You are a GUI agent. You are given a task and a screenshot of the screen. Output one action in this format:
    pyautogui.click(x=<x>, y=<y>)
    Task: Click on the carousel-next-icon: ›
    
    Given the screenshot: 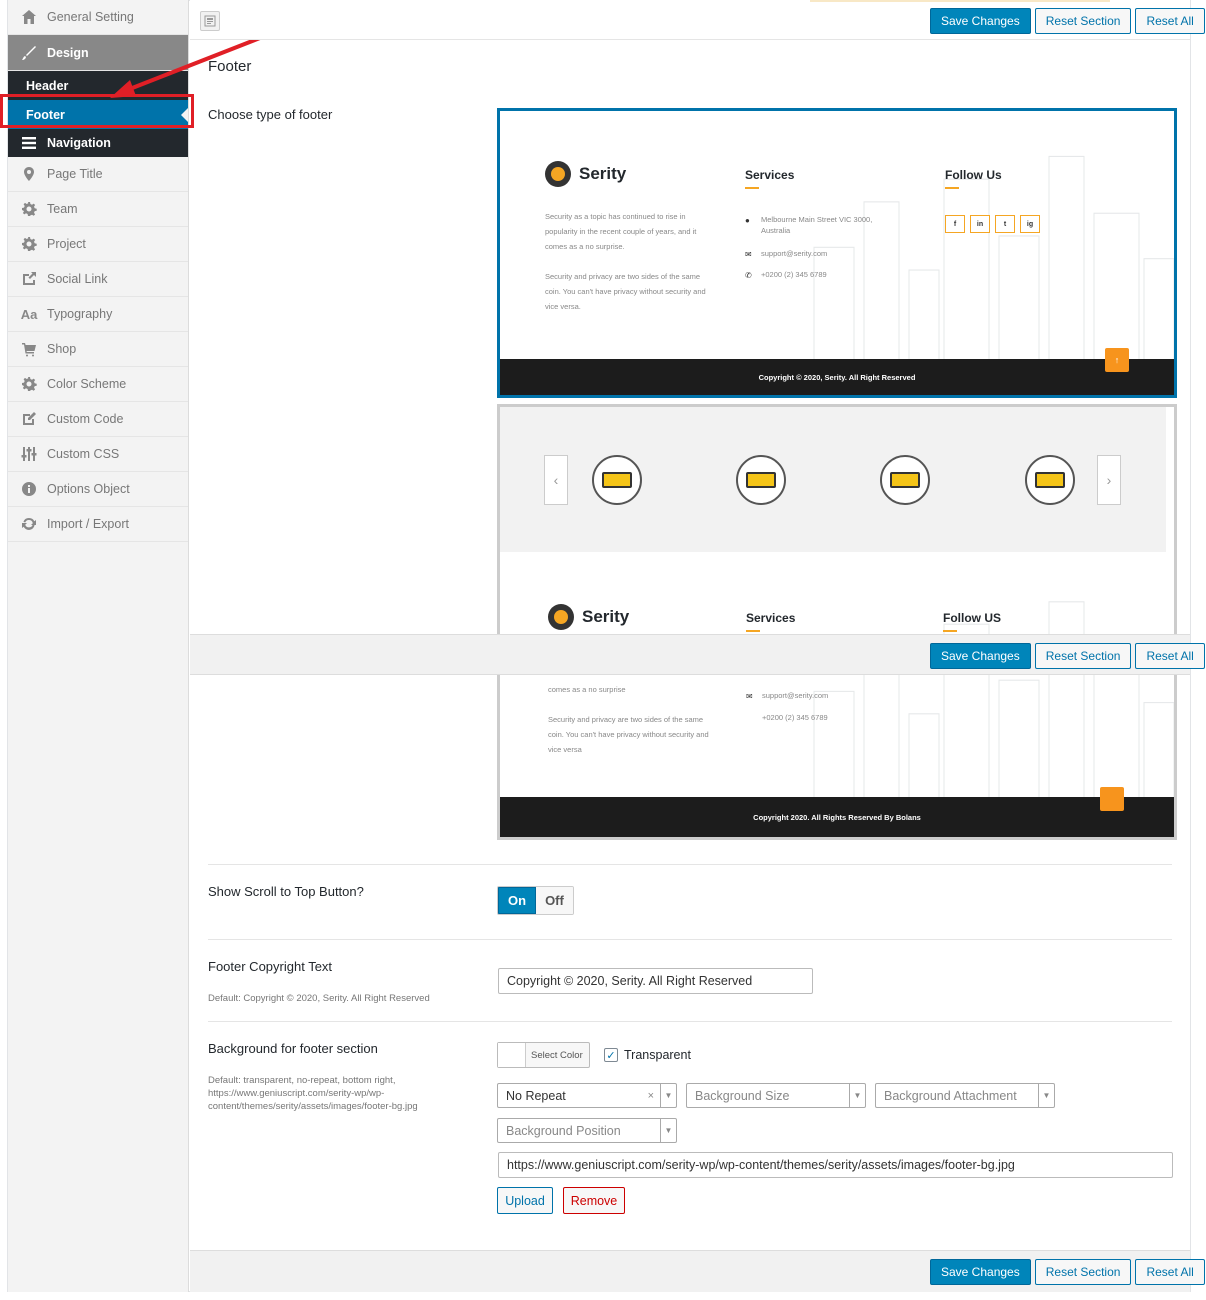 What is the action you would take?
    pyautogui.click(x=1109, y=480)
    